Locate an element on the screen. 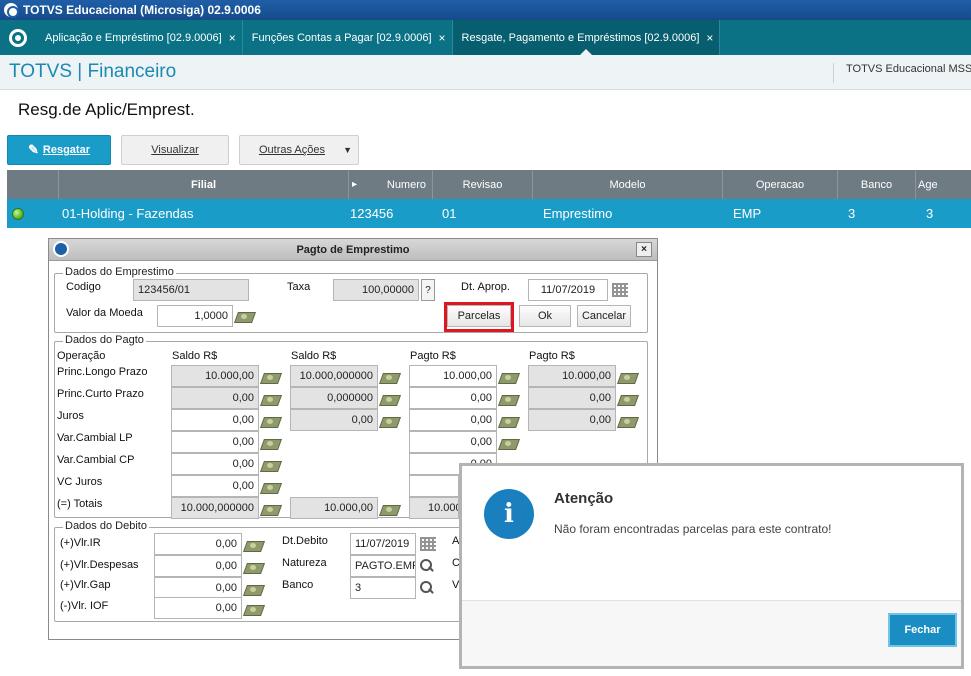  page-title: Resg.de Aplic/Emprest. is located at coordinates (106, 109).